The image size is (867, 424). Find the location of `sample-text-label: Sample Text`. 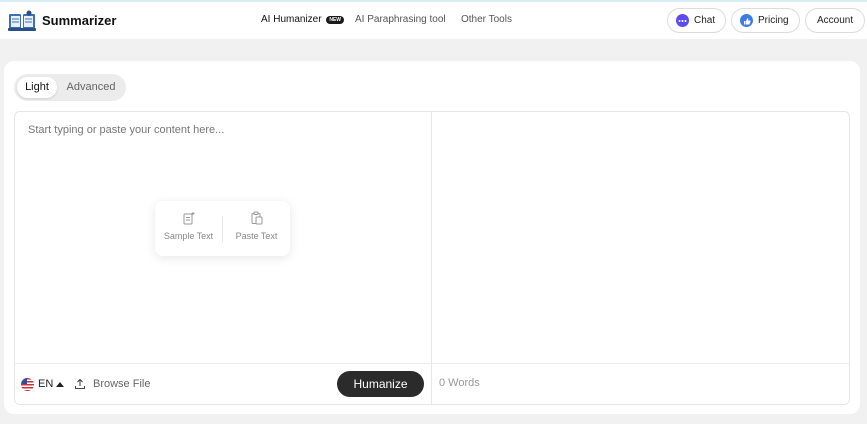

sample-text-label: Sample Text is located at coordinates (188, 236).